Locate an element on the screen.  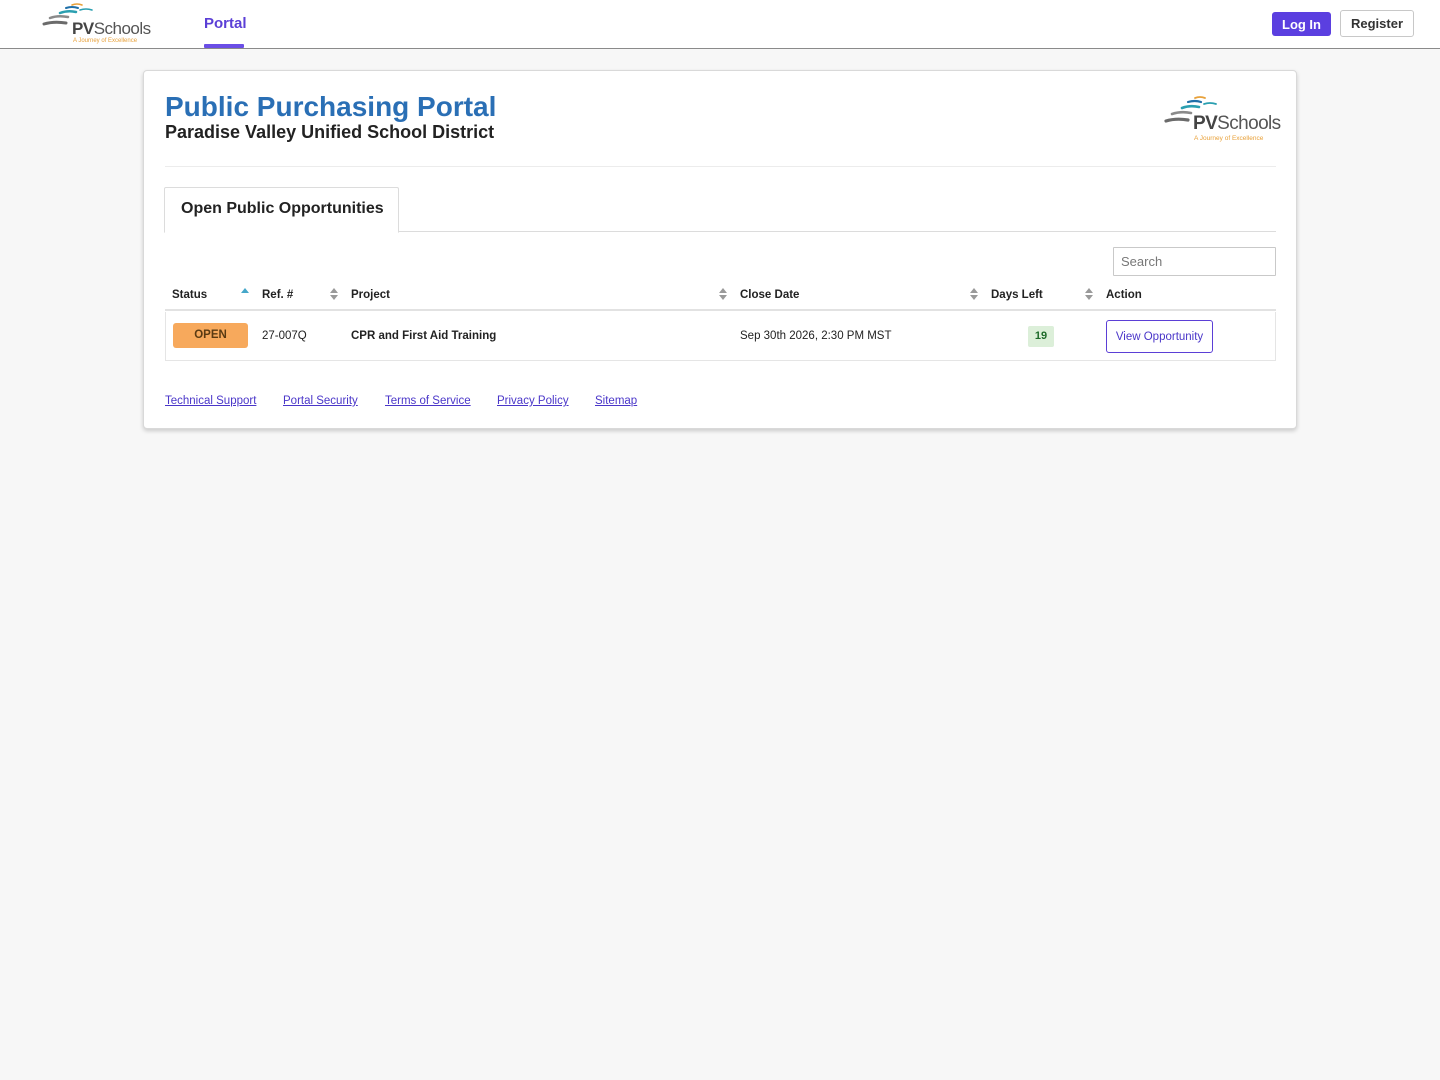
header-divider is located at coordinates (720, 166).